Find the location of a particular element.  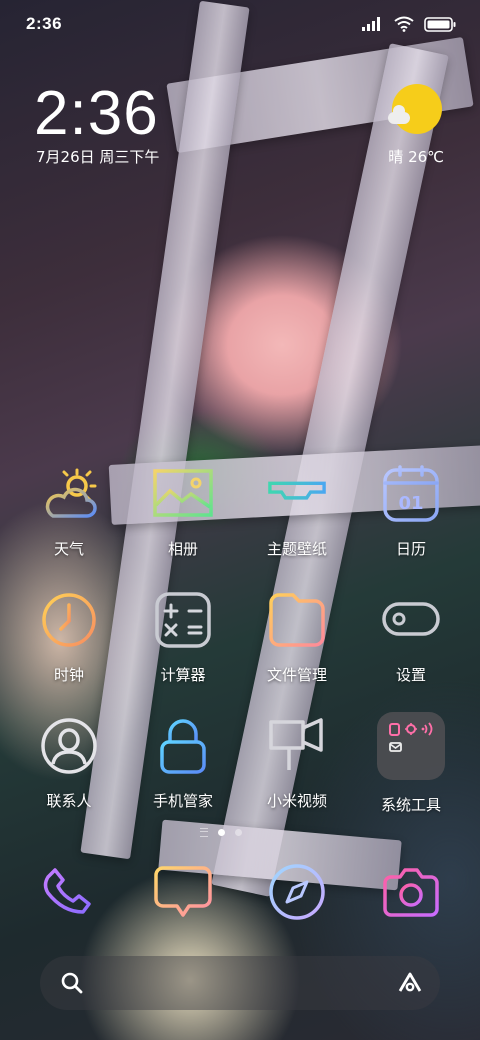

app-weather: 天气 is located at coordinates (69, 517).